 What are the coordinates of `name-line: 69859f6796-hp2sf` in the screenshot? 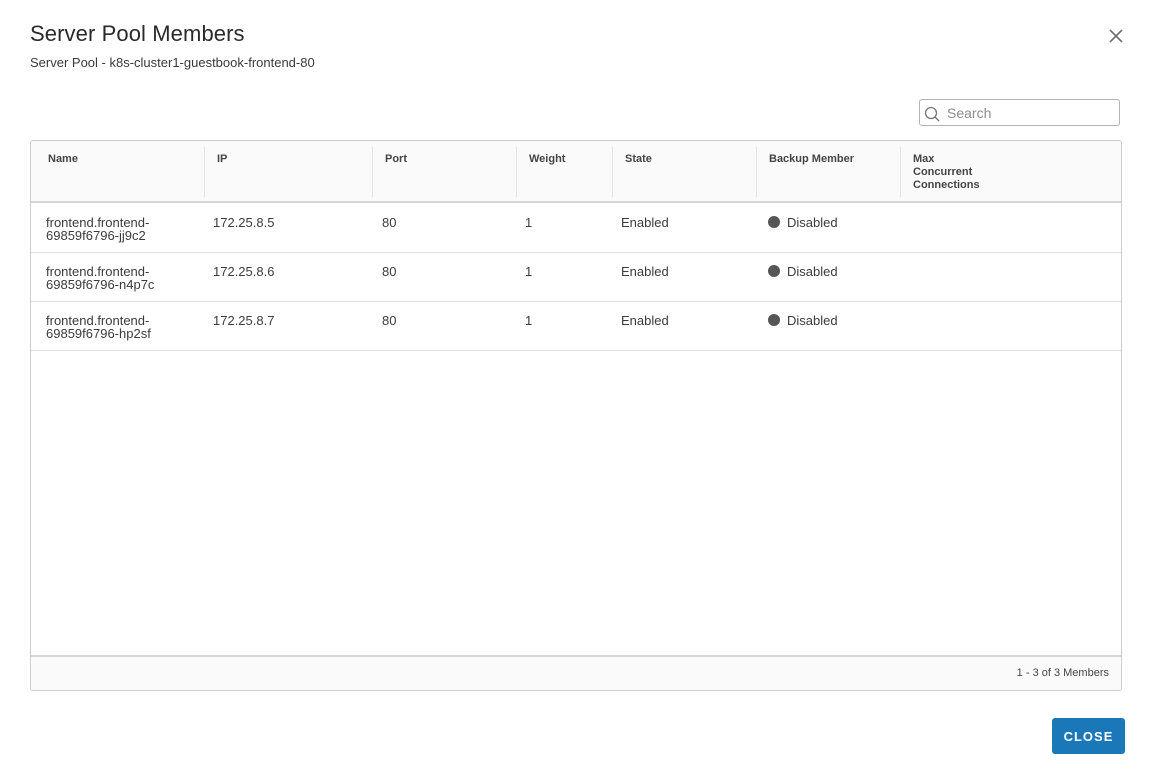 It's located at (98, 333).